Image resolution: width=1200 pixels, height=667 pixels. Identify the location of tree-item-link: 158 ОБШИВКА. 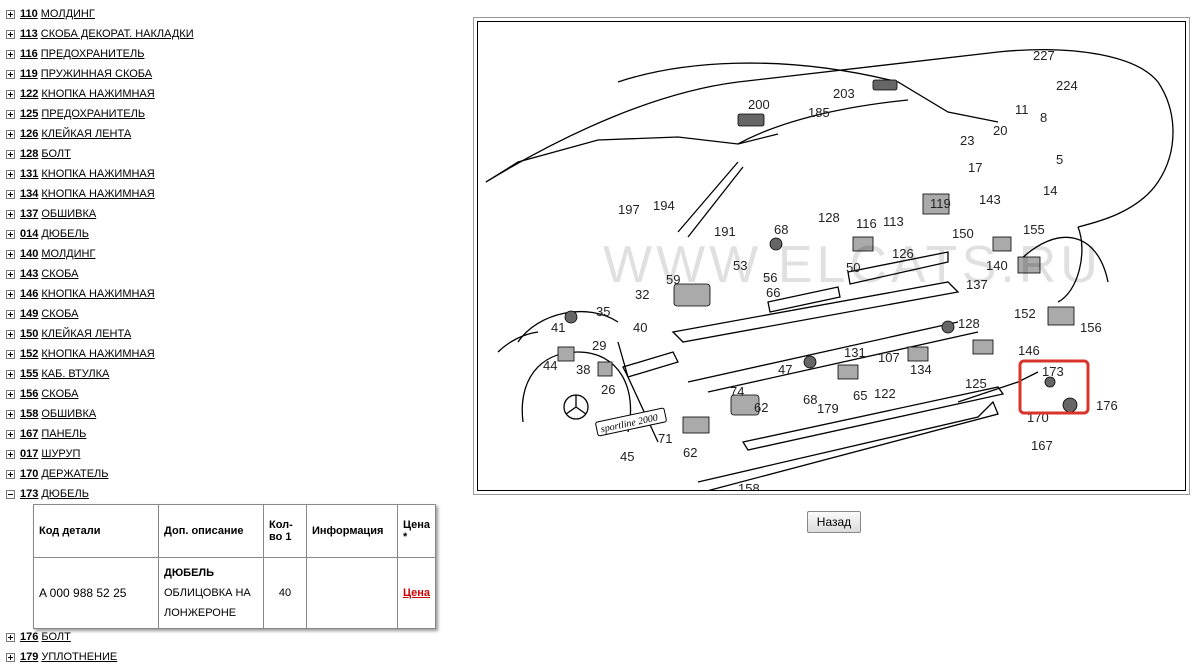
(58, 414).